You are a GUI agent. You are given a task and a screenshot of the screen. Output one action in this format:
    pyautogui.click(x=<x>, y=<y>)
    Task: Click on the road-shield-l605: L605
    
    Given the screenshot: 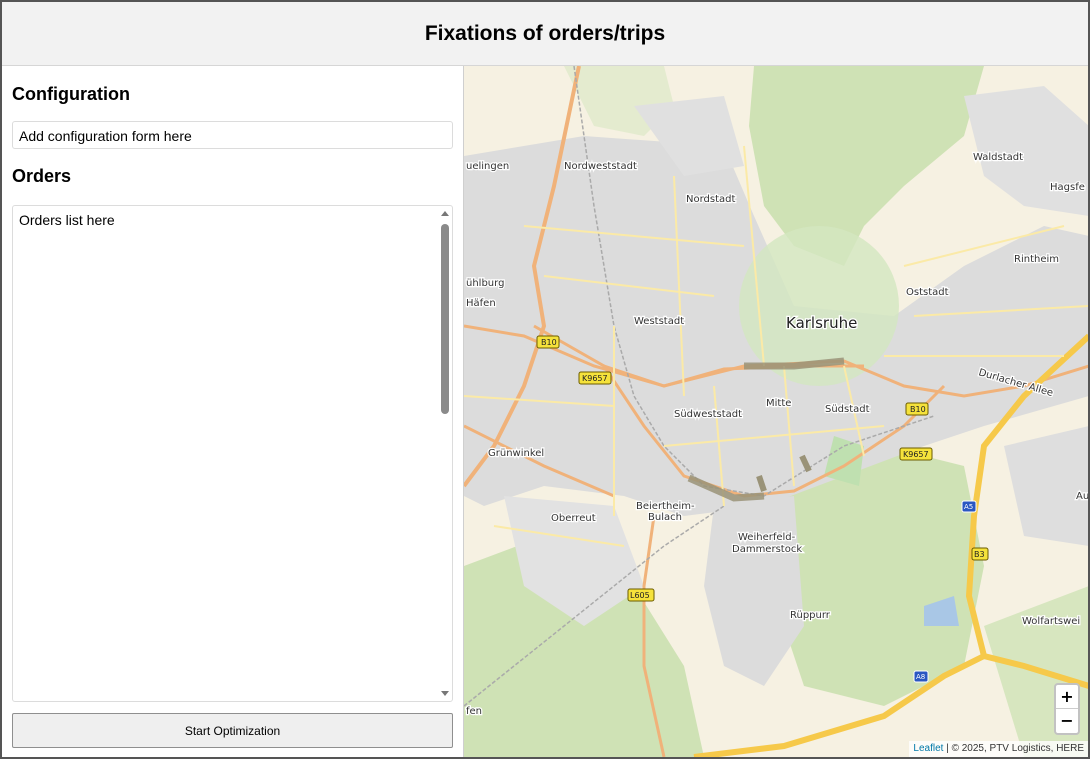 What is the action you would take?
    pyautogui.click(x=641, y=595)
    